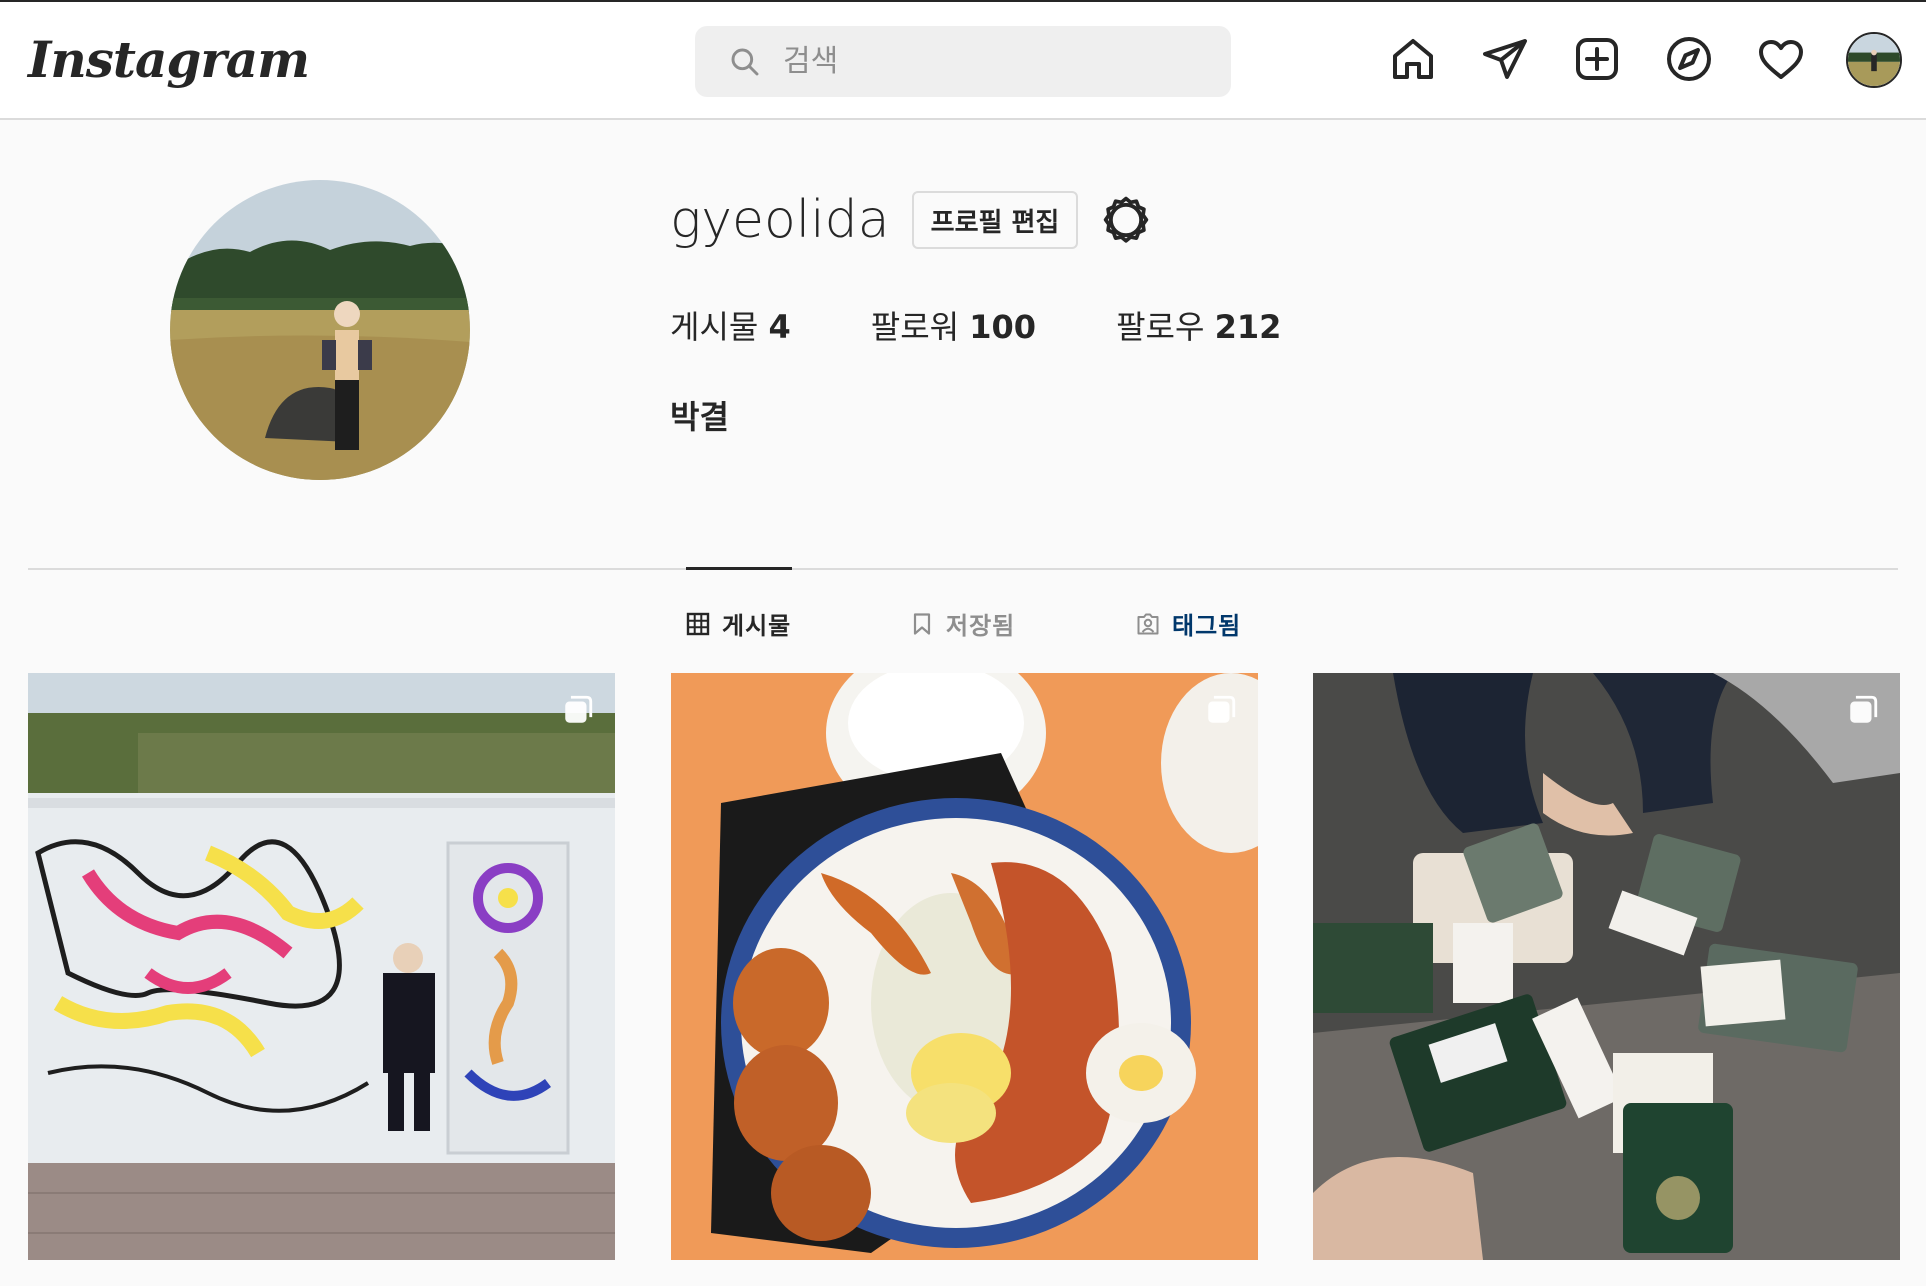 Image resolution: width=1926 pixels, height=1286 pixels. What do you see at coordinates (714, 327) in the screenshot?
I see `stat-label: 게시물` at bounding box center [714, 327].